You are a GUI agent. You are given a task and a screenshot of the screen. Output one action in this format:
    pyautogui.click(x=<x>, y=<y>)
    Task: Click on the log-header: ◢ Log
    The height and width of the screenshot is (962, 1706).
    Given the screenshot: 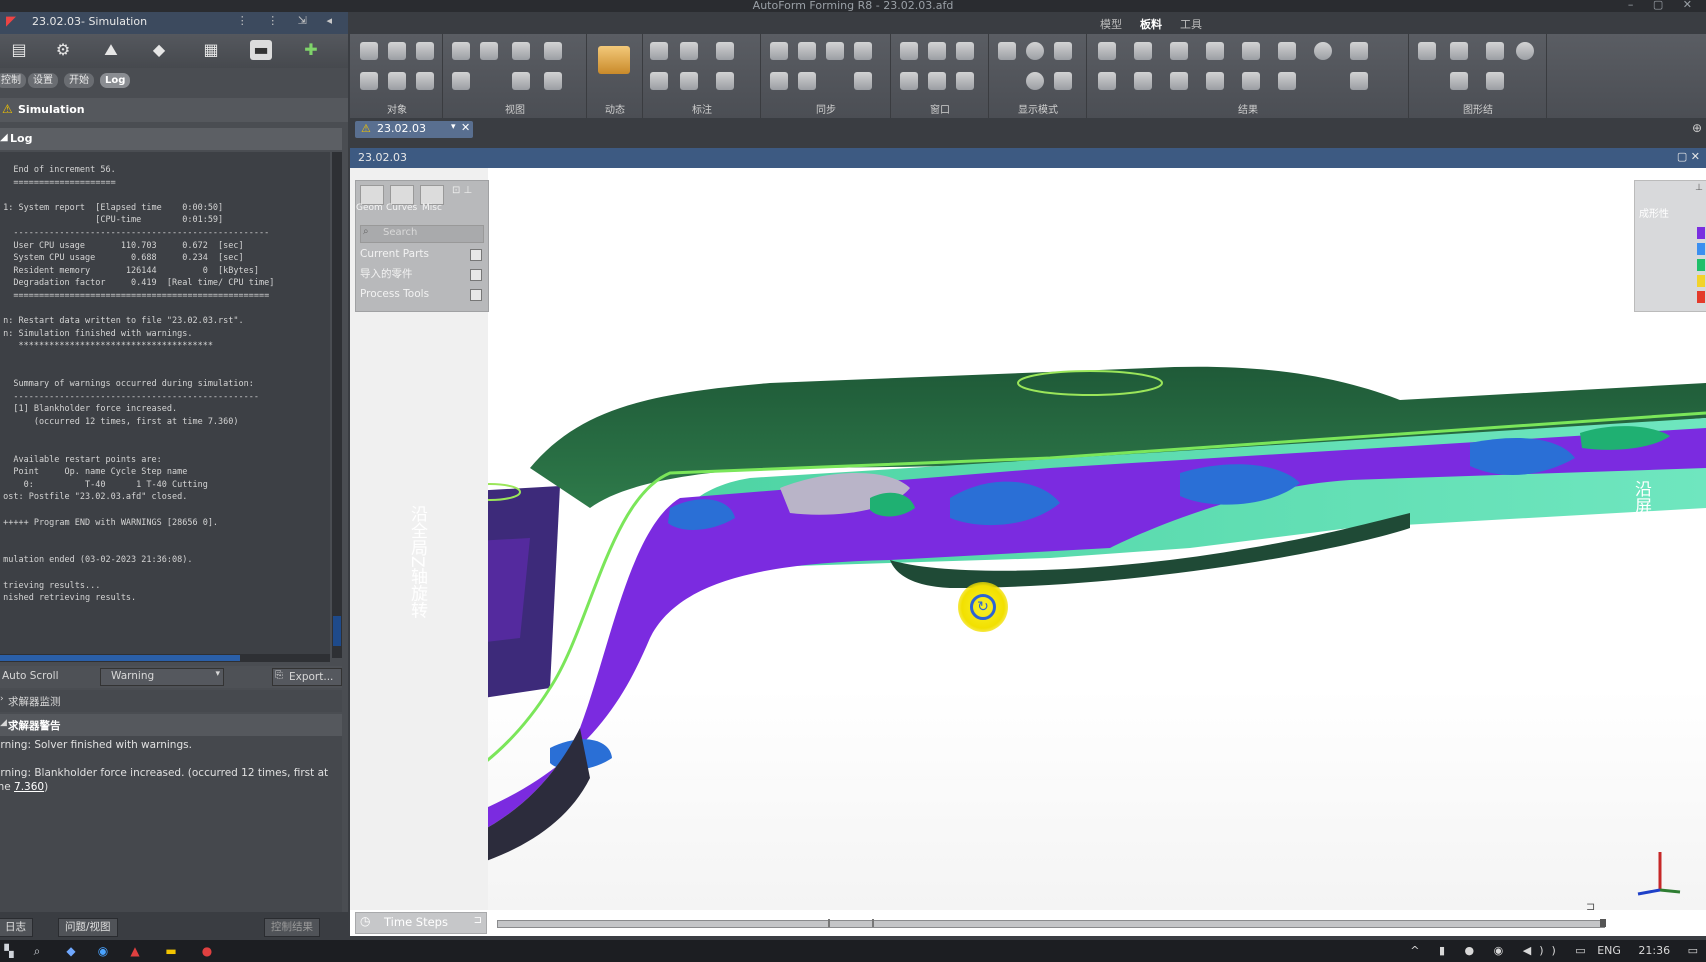 What is the action you would take?
    pyautogui.click(x=171, y=139)
    